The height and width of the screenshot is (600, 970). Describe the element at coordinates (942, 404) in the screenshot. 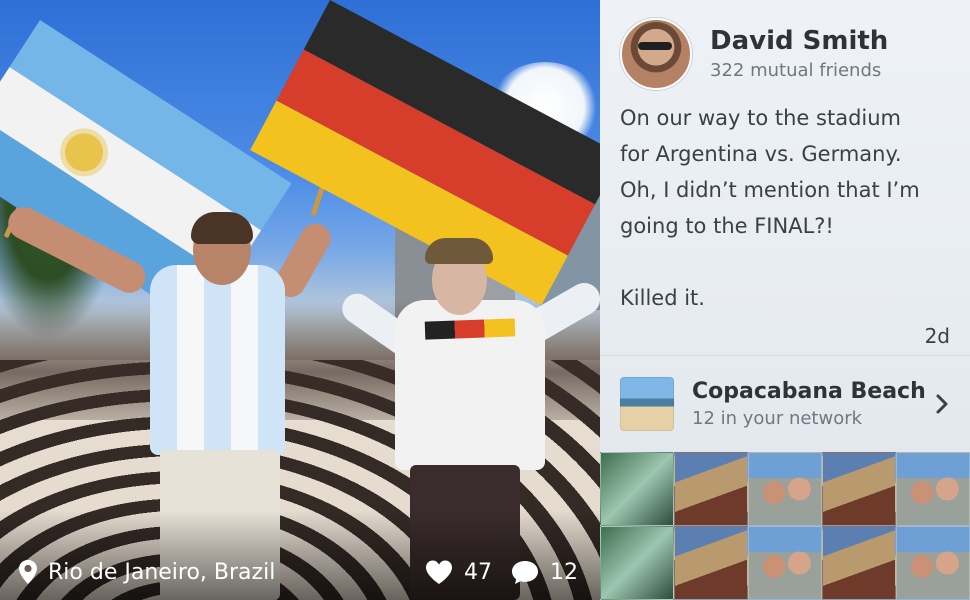

I see `chevron-right-icon` at that location.